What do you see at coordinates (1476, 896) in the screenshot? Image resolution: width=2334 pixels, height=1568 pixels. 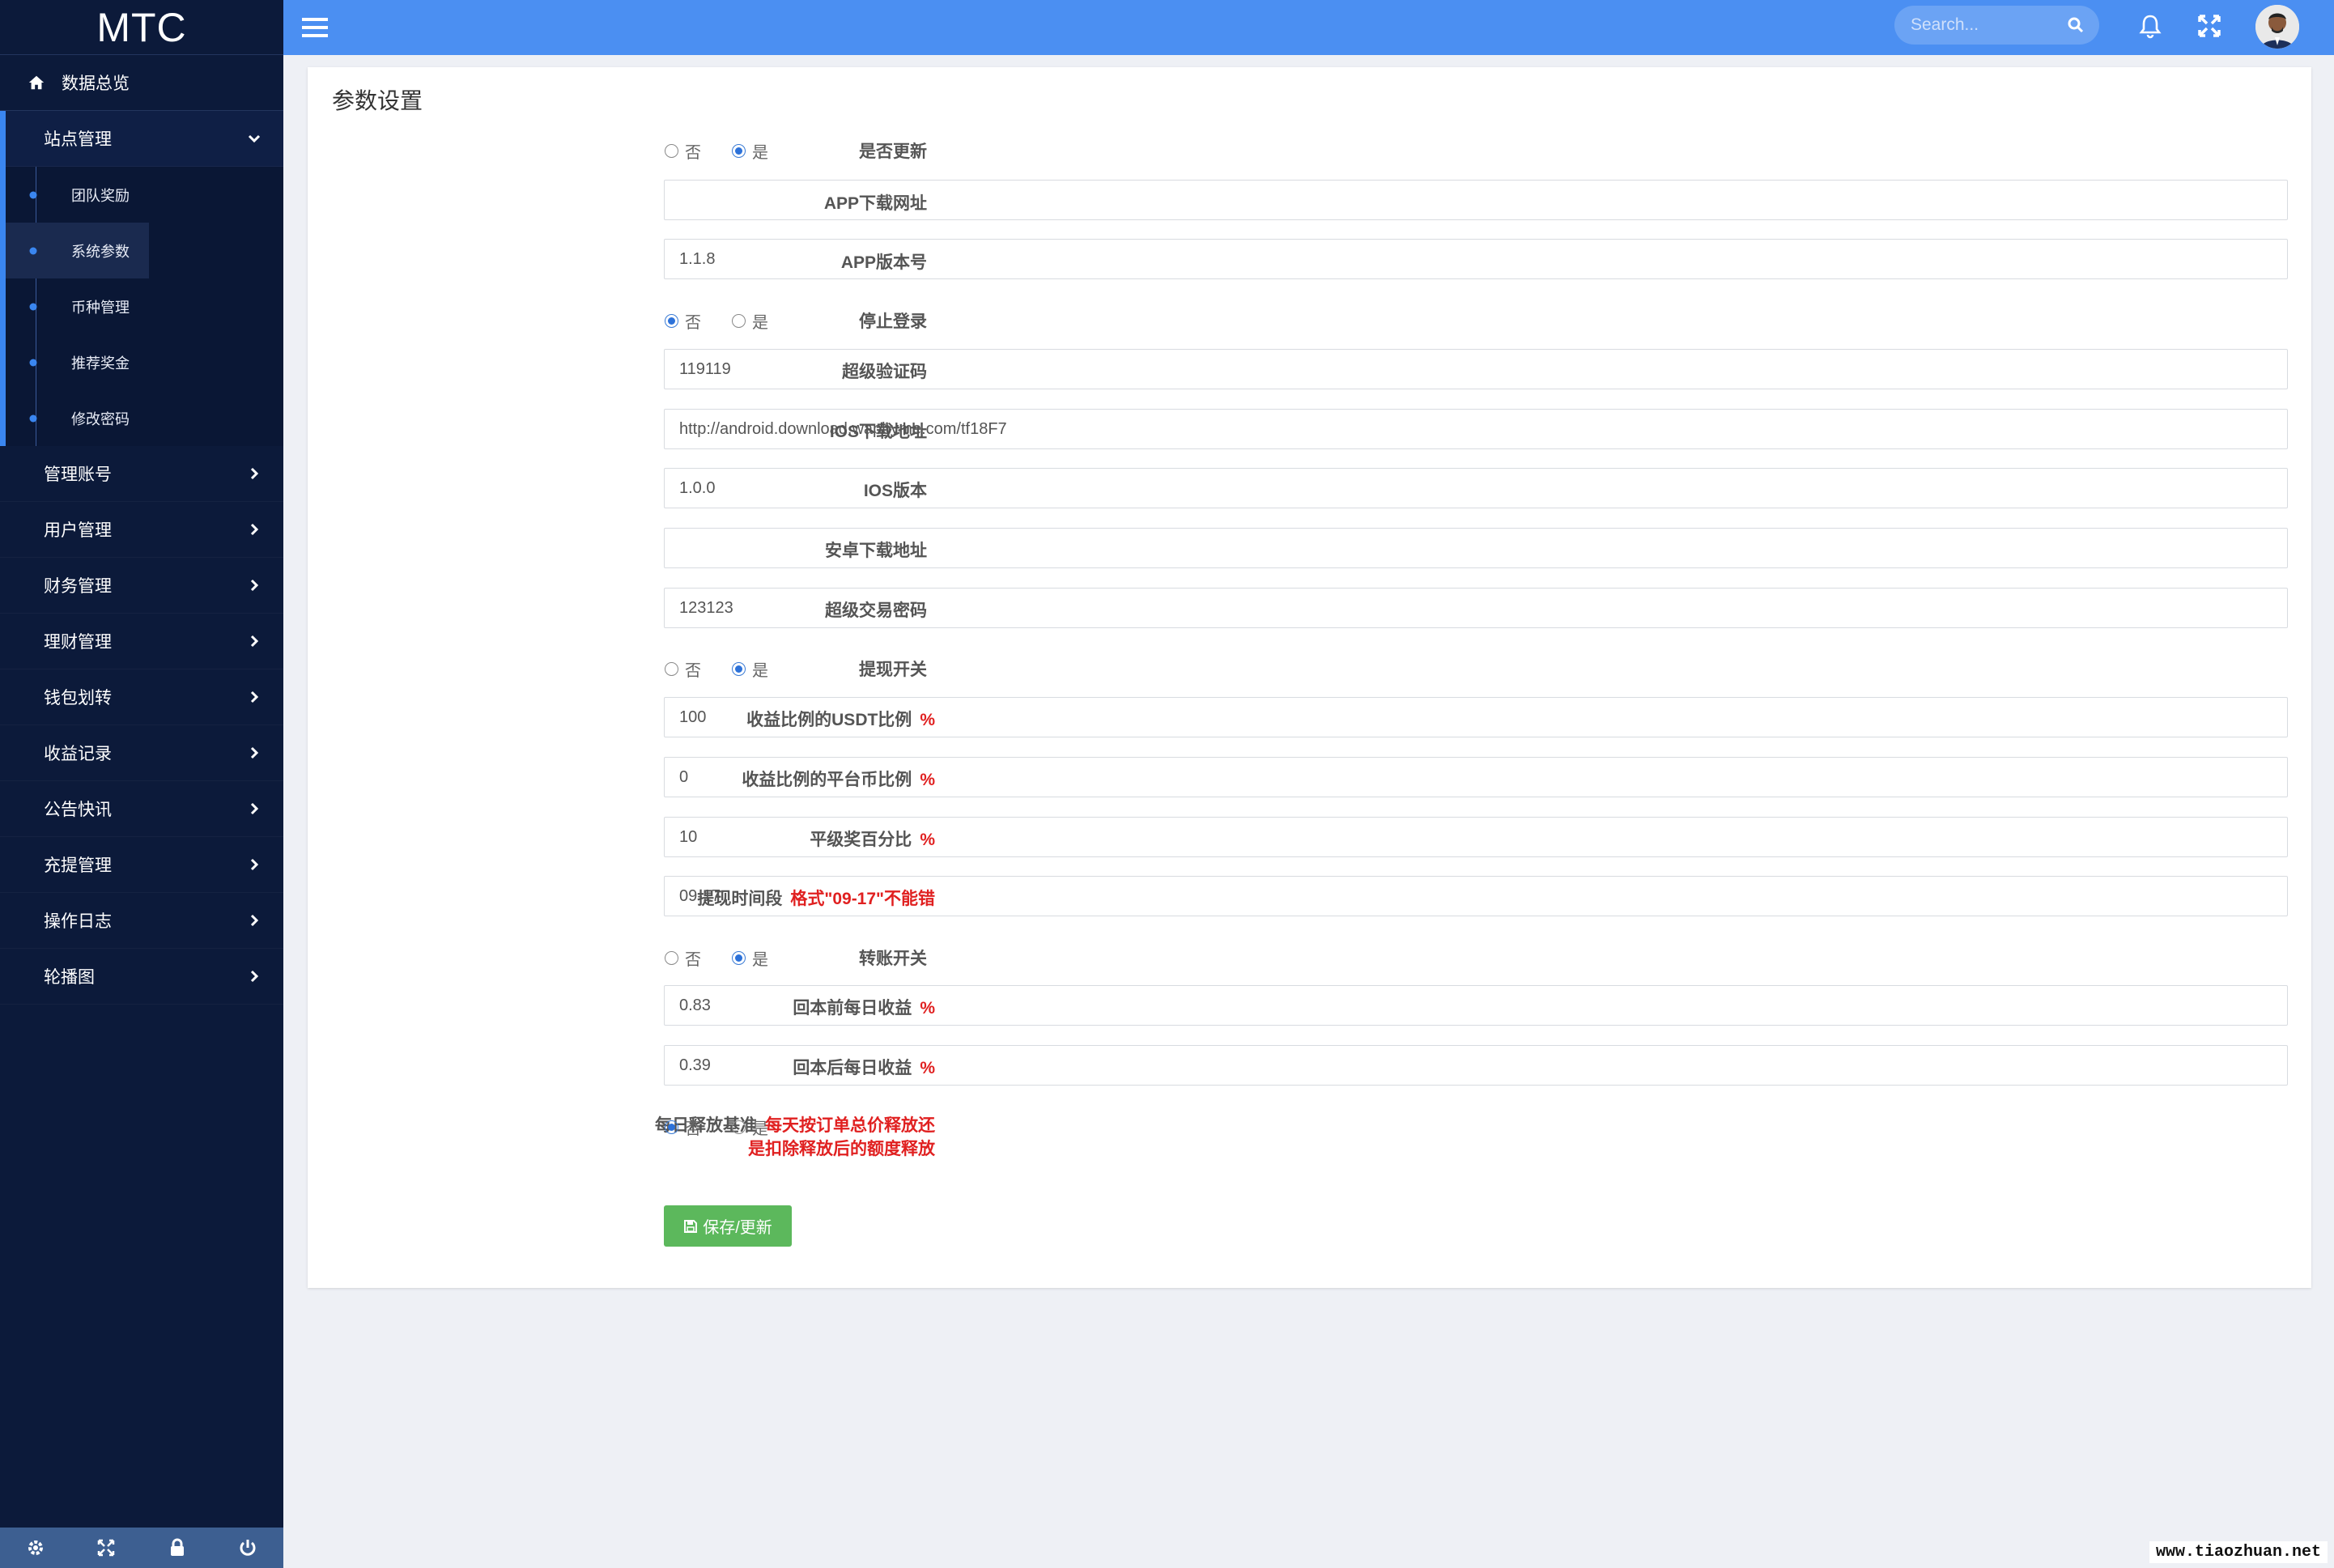 I see `withdraw-time-input` at bounding box center [1476, 896].